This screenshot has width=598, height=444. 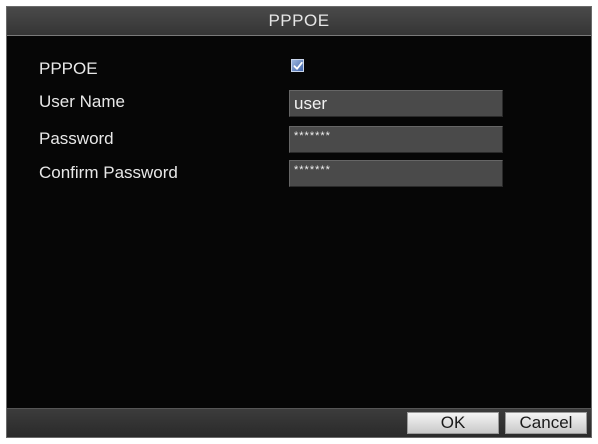 What do you see at coordinates (453, 423) in the screenshot?
I see `ok-button: OK` at bounding box center [453, 423].